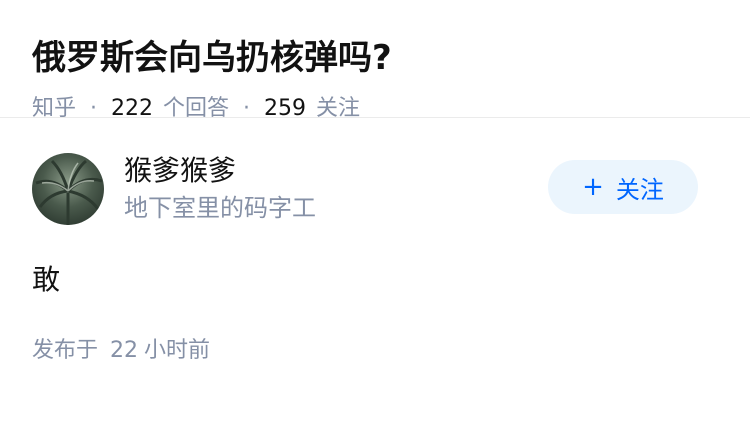 This screenshot has height=438, width=750. What do you see at coordinates (639, 189) in the screenshot?
I see `follow-button-label: 关注` at bounding box center [639, 189].